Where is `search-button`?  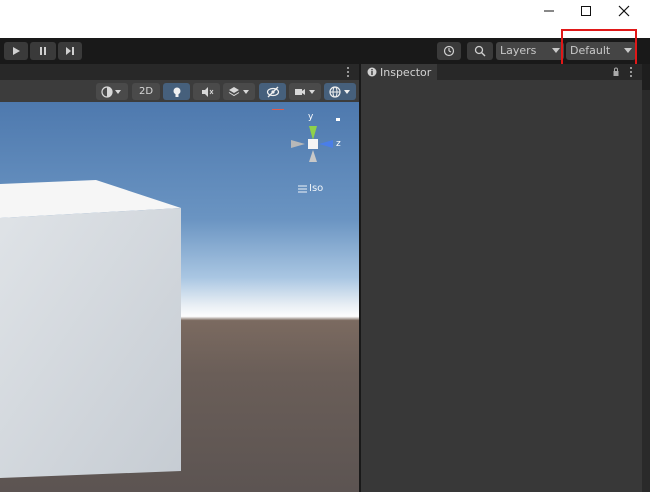 search-button is located at coordinates (480, 51).